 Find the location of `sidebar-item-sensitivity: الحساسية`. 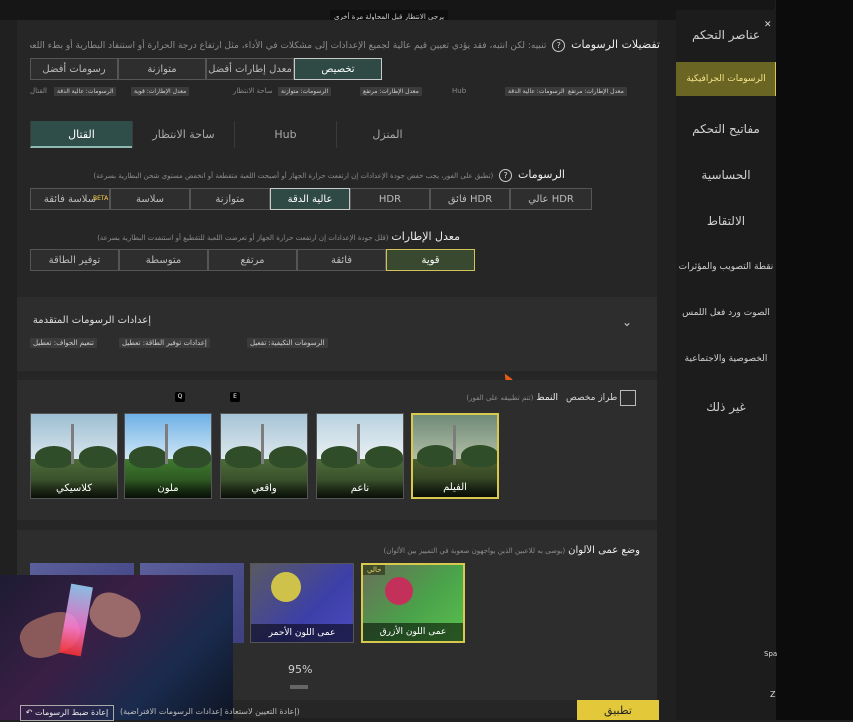

sidebar-item-sensitivity: الحساسية is located at coordinates (726, 175).